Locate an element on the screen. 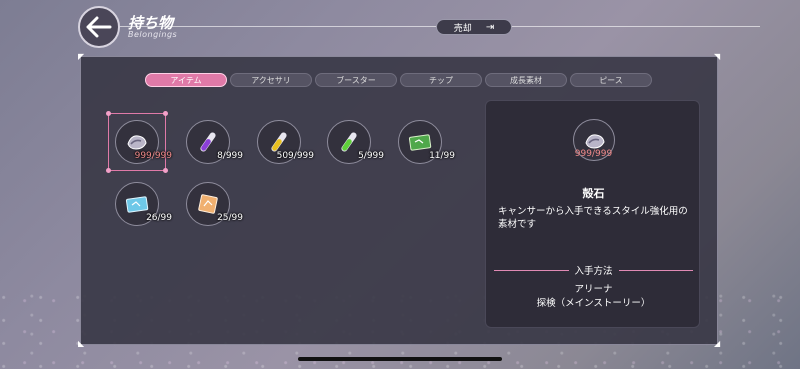  corner-ornament: ◢ is located at coordinates (717, 343).